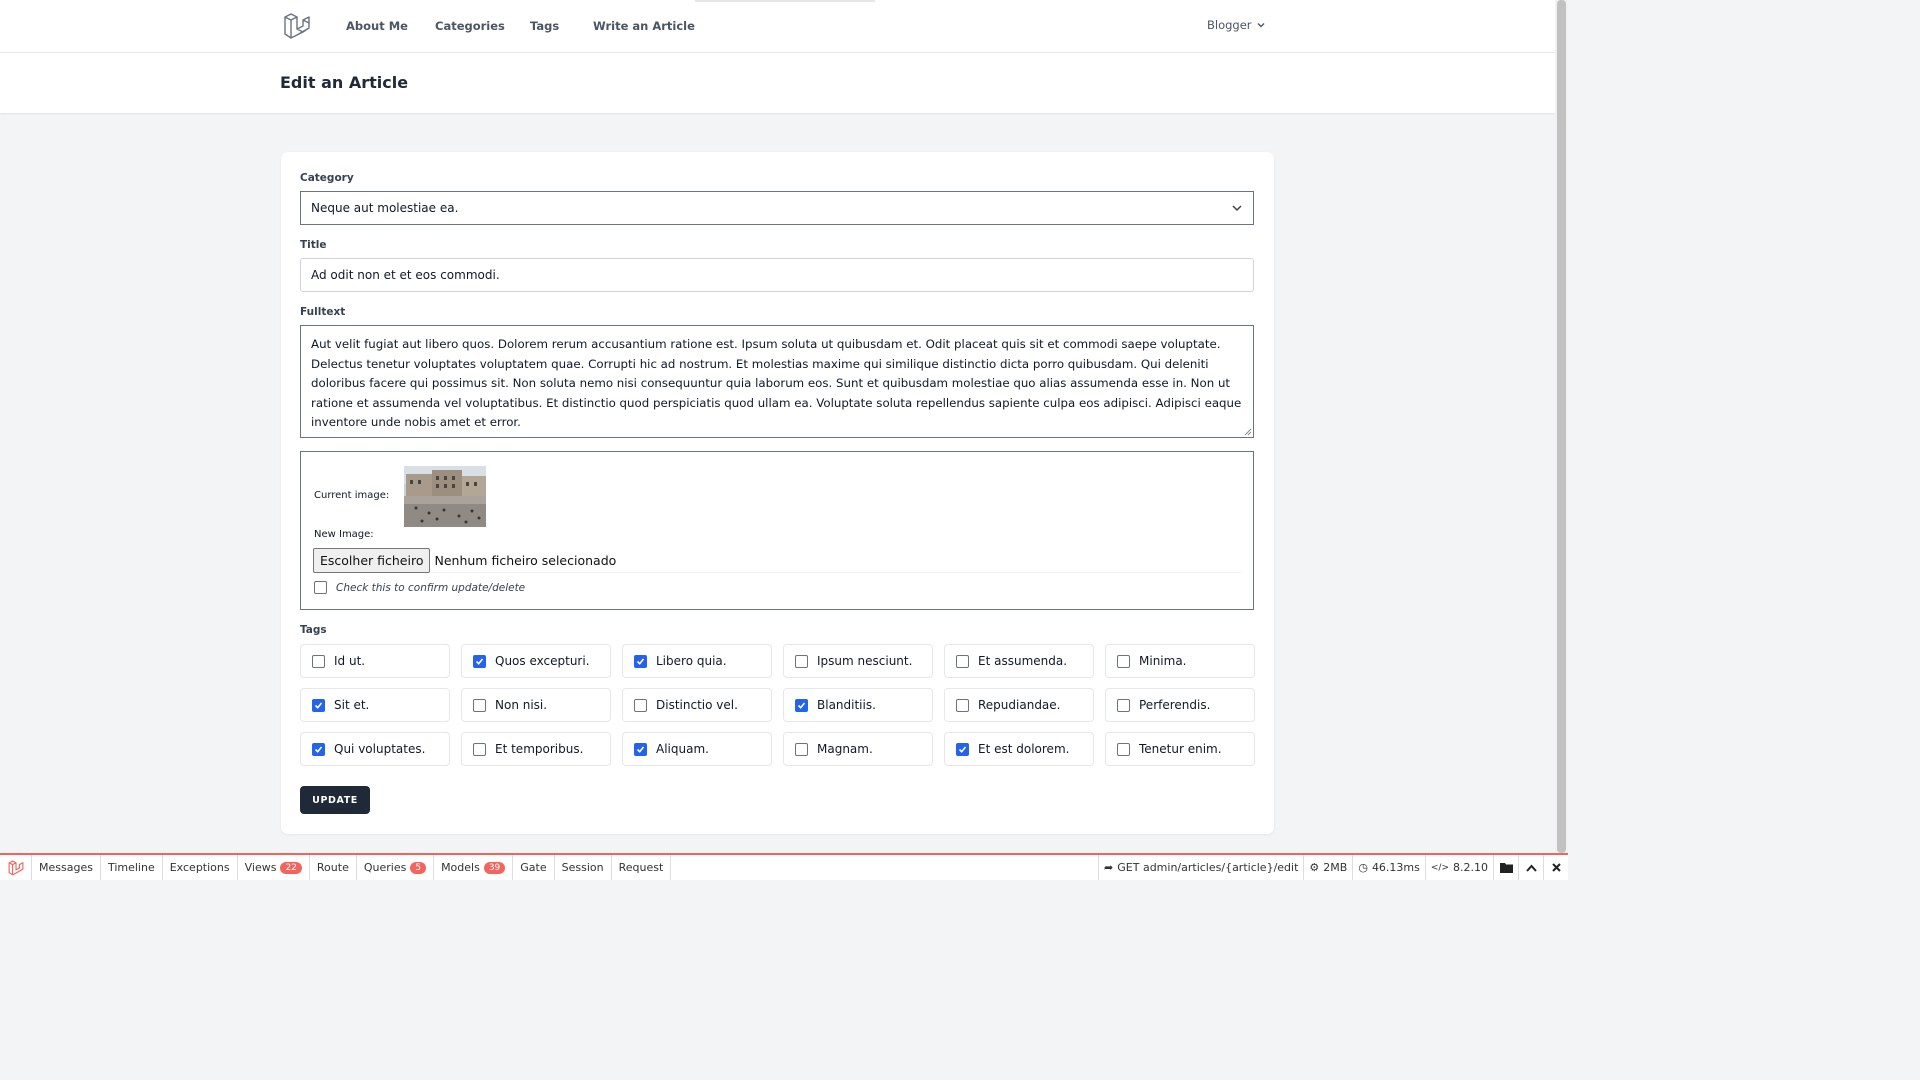  What do you see at coordinates (534, 867) in the screenshot?
I see `debugbar-tab: Gate` at bounding box center [534, 867].